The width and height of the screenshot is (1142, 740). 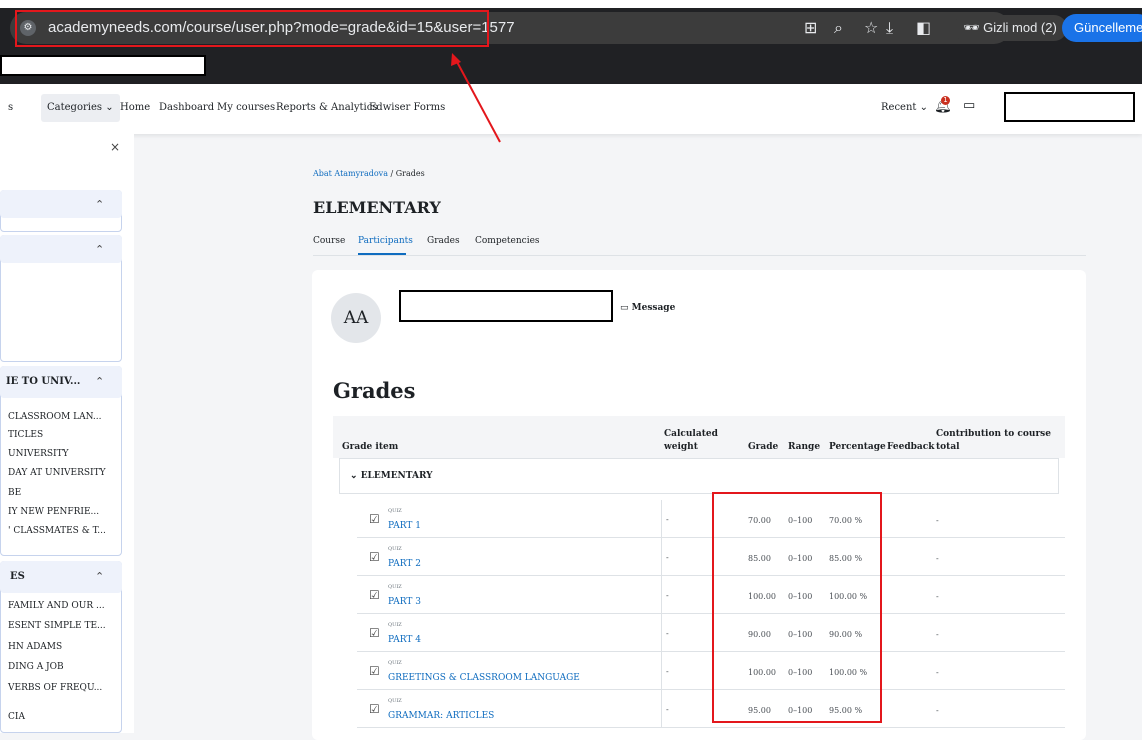 I want to click on breadcrumb: Abat Atamyradova / Grades, so click(x=369, y=174).